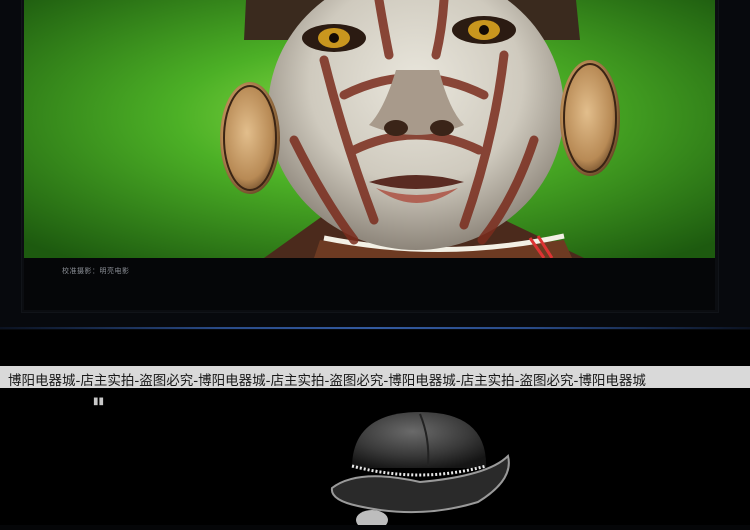  I want to click on divider-line, so click(375, 328).